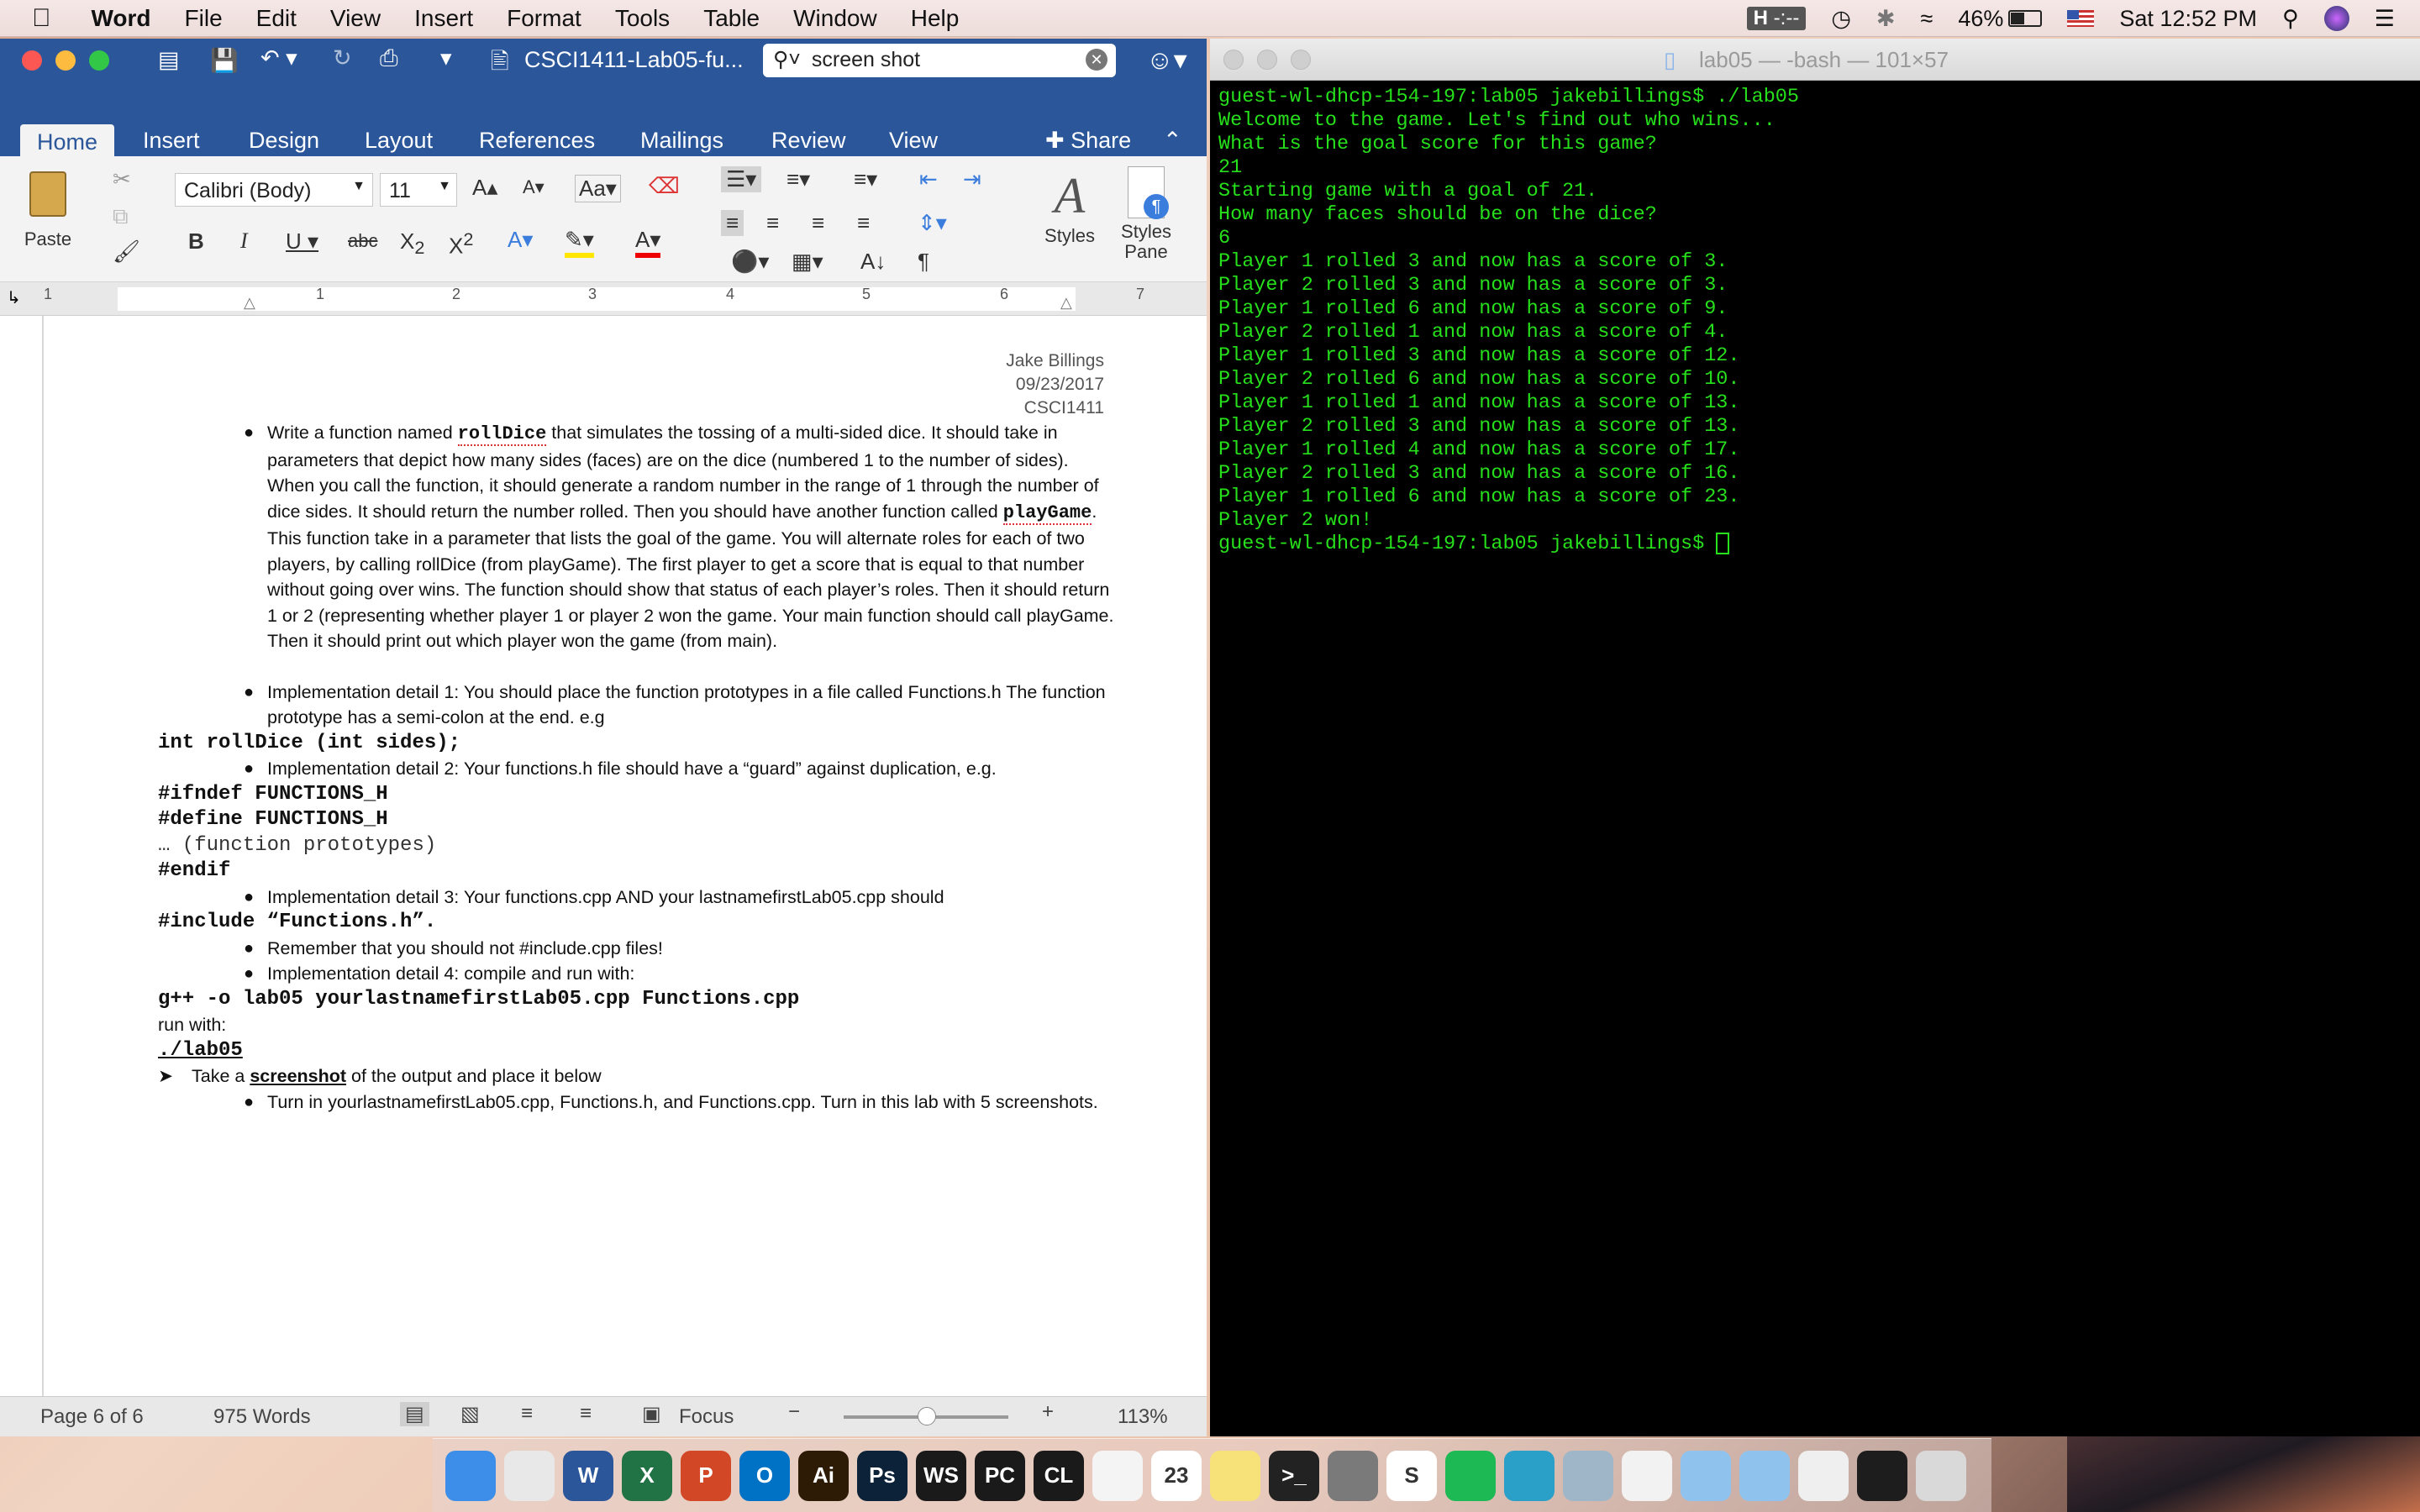  I want to click on print-icon: ⎙, so click(389, 58).